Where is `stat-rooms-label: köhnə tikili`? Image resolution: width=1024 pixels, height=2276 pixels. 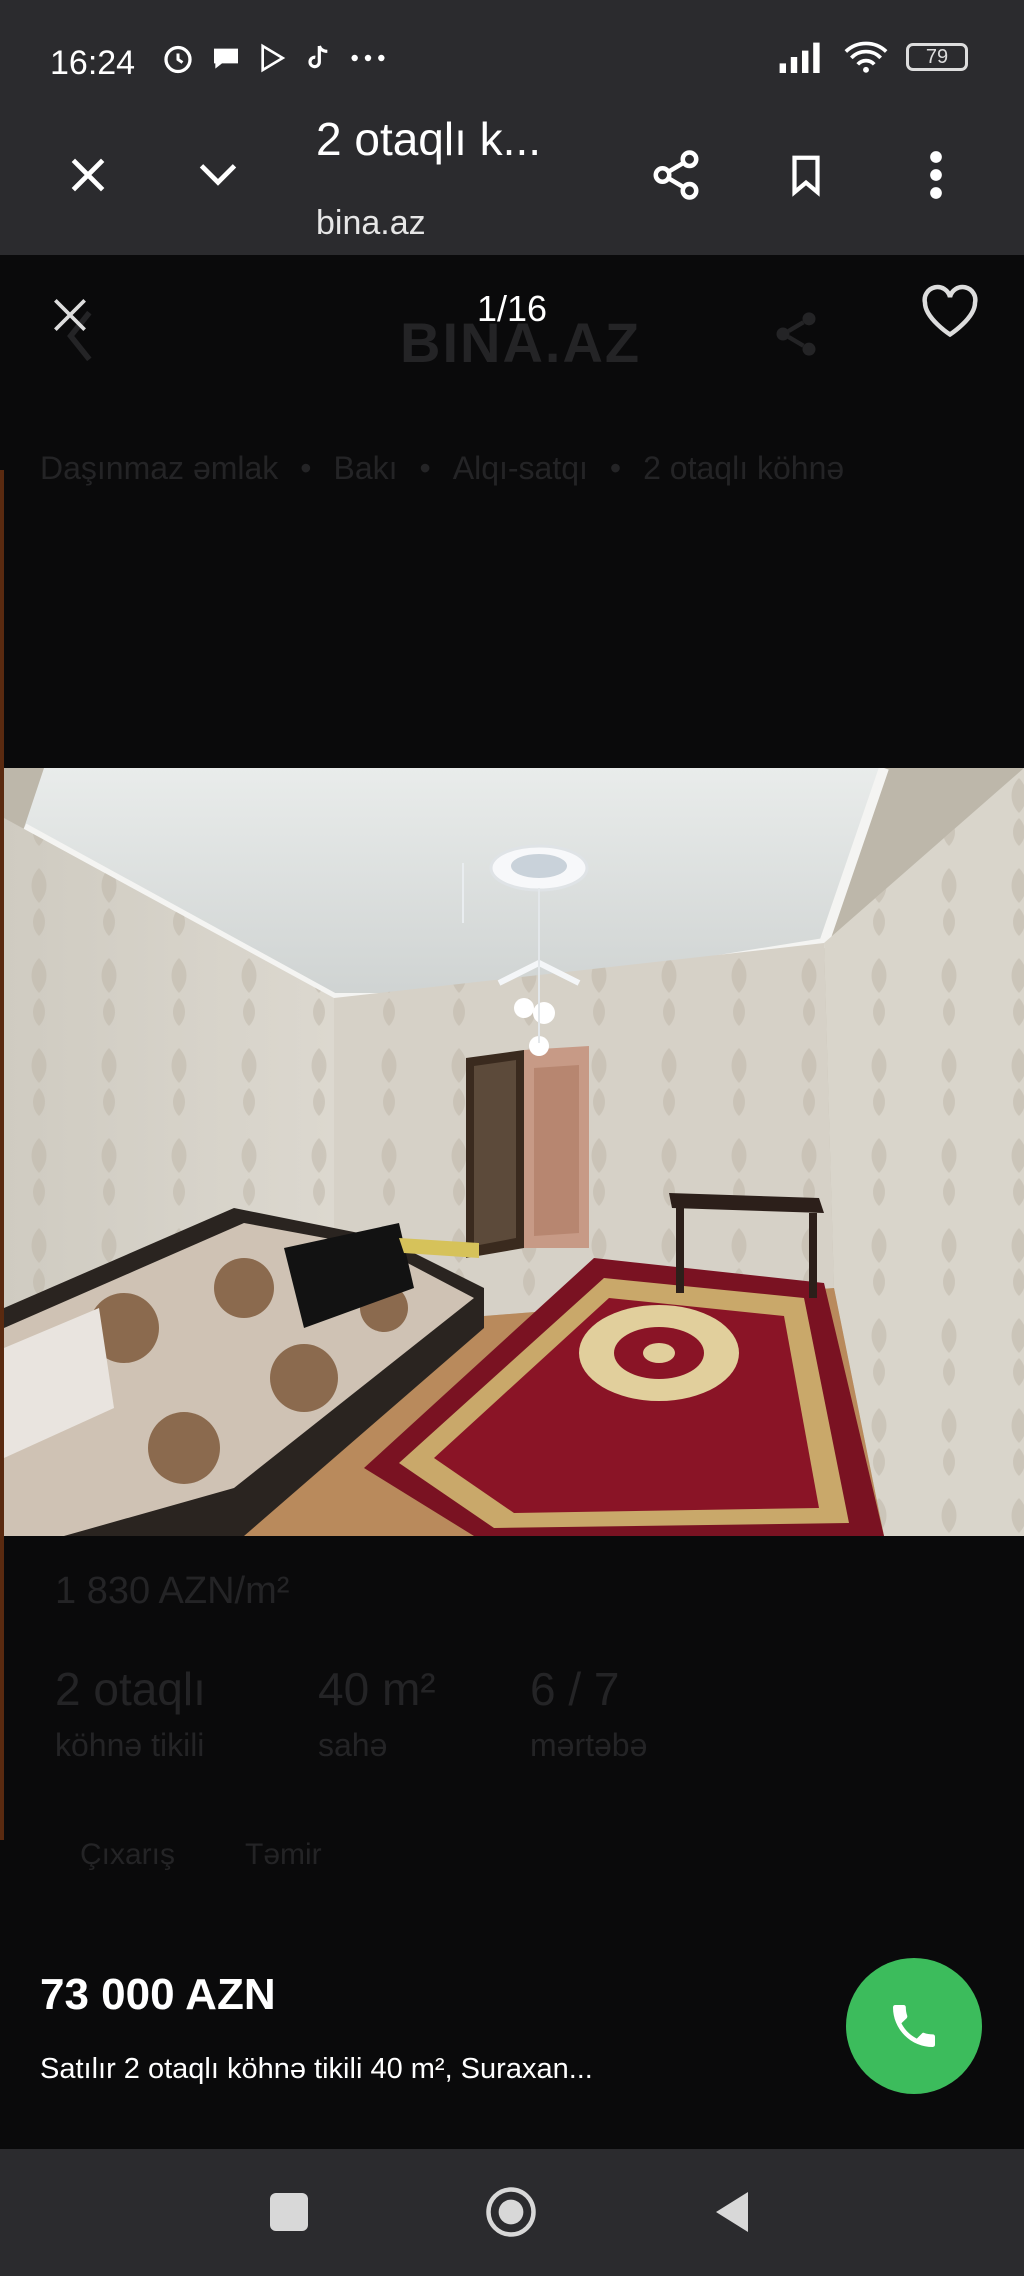
stat-rooms-label: köhnə tikili is located at coordinates (130, 1745).